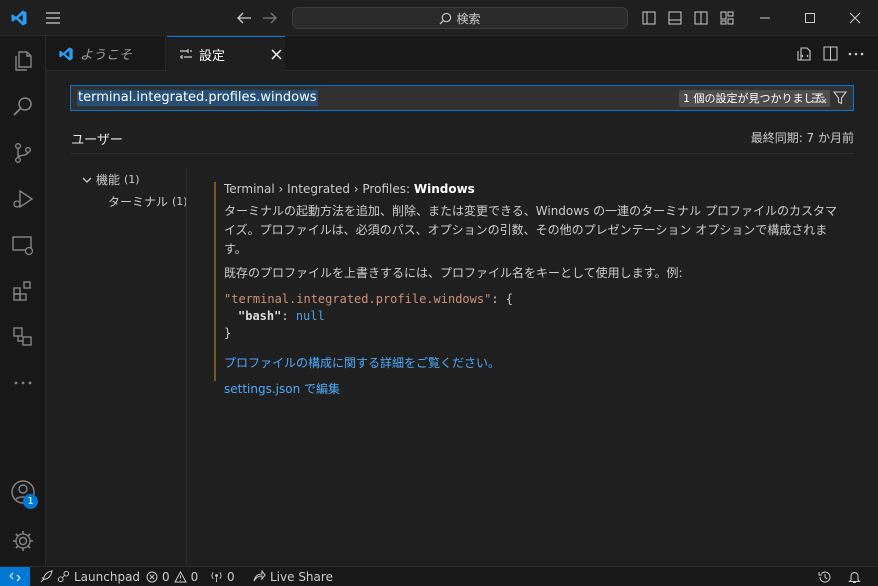 This screenshot has height=586, width=878. I want to click on activity-bar: 1, so click(23, 301).